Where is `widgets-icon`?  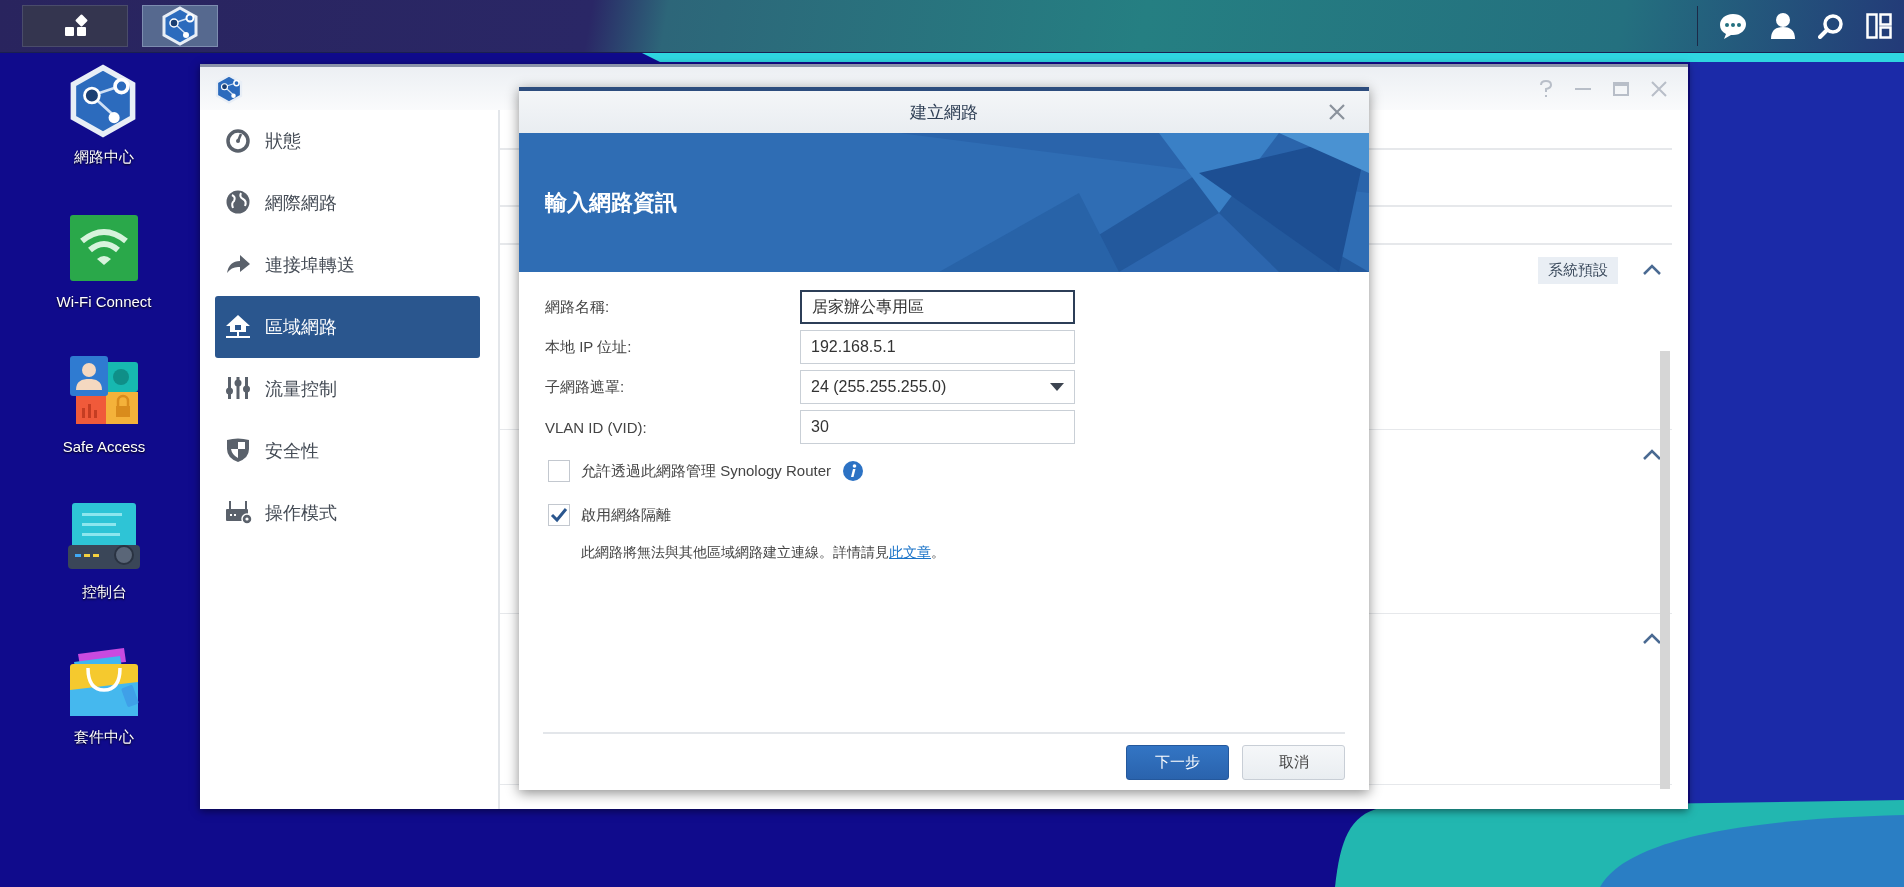 widgets-icon is located at coordinates (1879, 26).